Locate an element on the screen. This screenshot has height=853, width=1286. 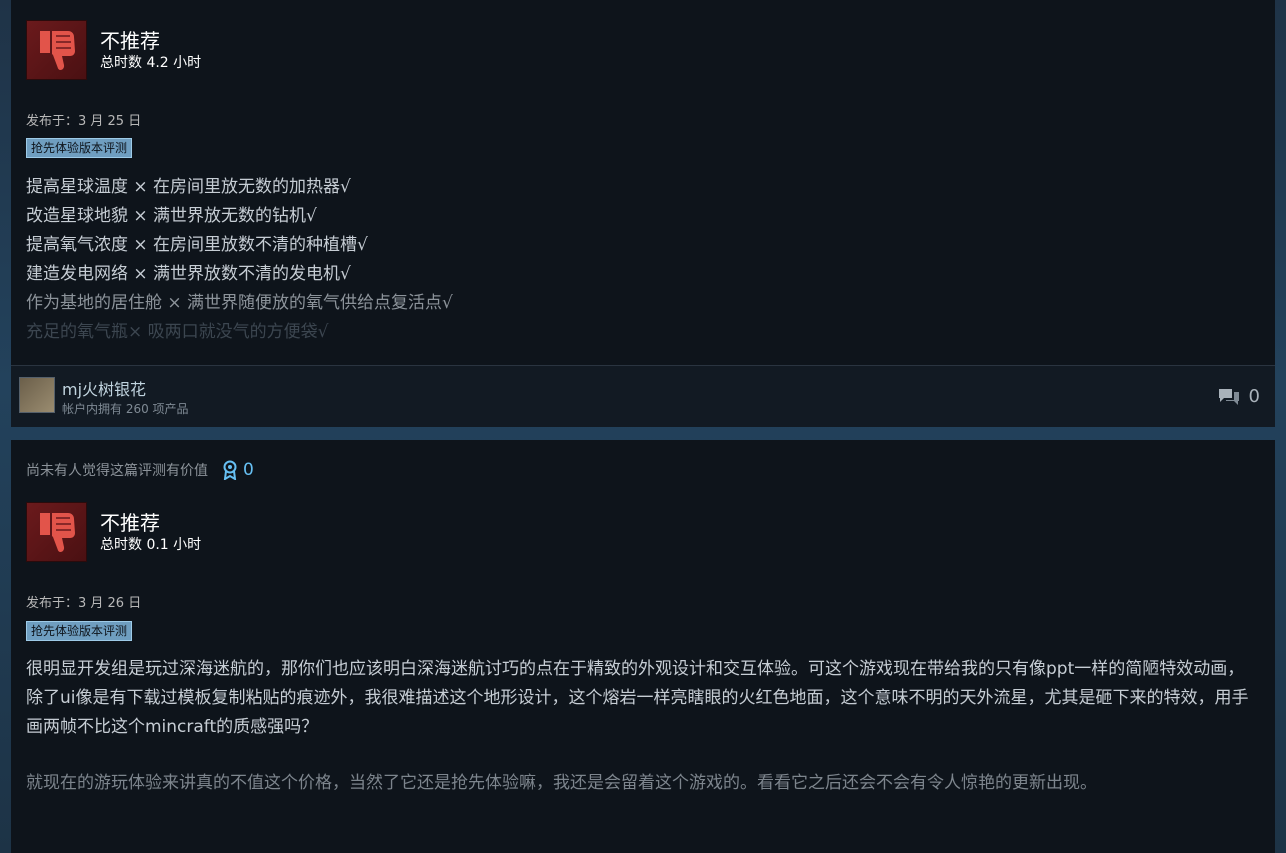
review-line: 提高星球温度 × 在房间里放无数的加热器√ is located at coordinates (188, 187).